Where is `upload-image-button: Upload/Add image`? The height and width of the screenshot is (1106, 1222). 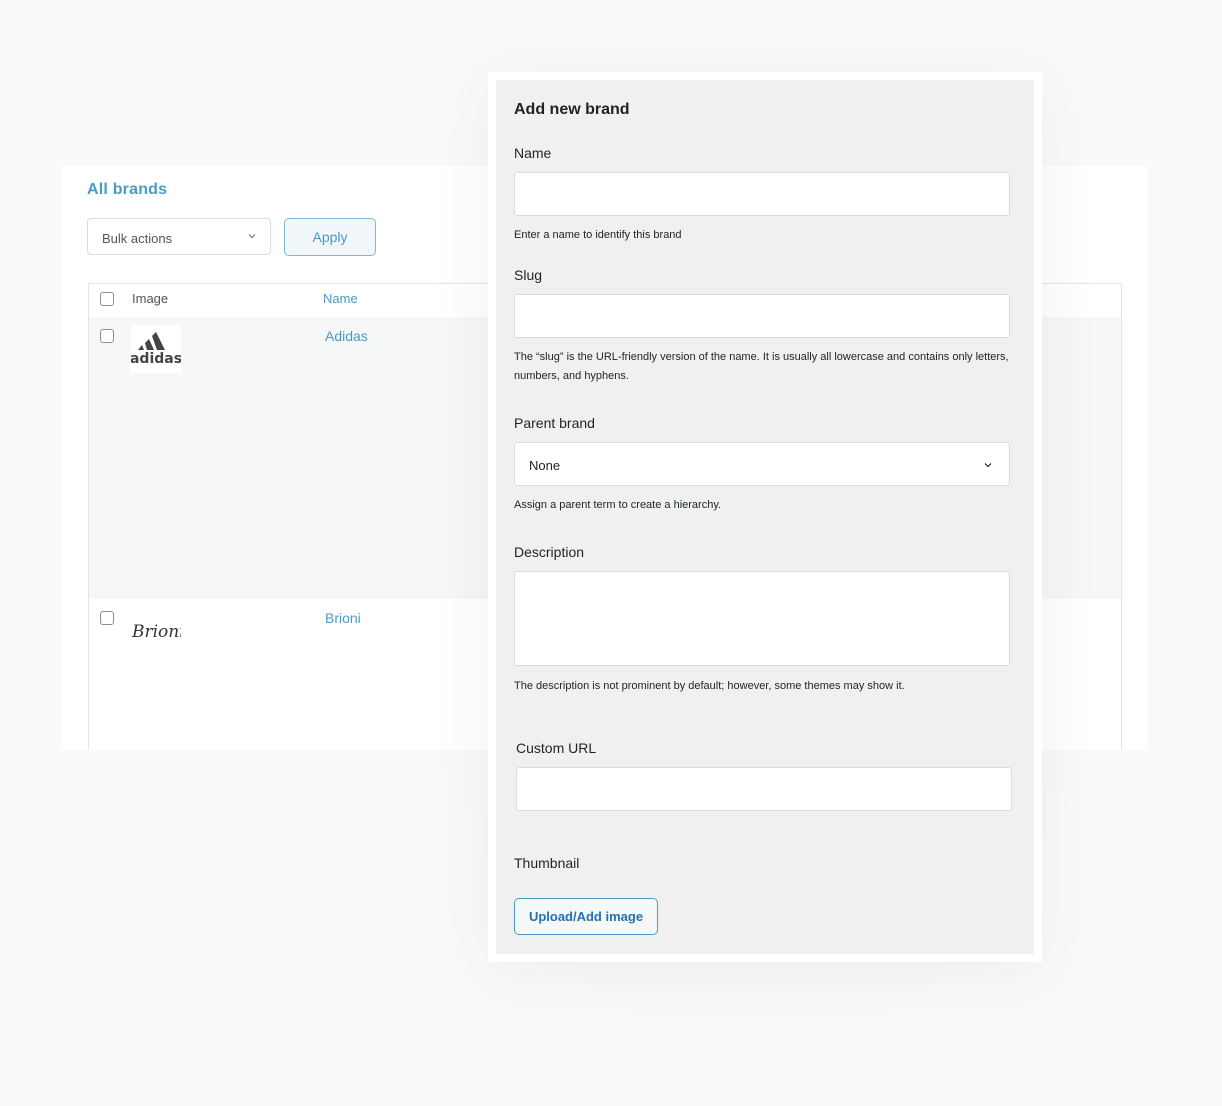 upload-image-button: Upload/Add image is located at coordinates (586, 916).